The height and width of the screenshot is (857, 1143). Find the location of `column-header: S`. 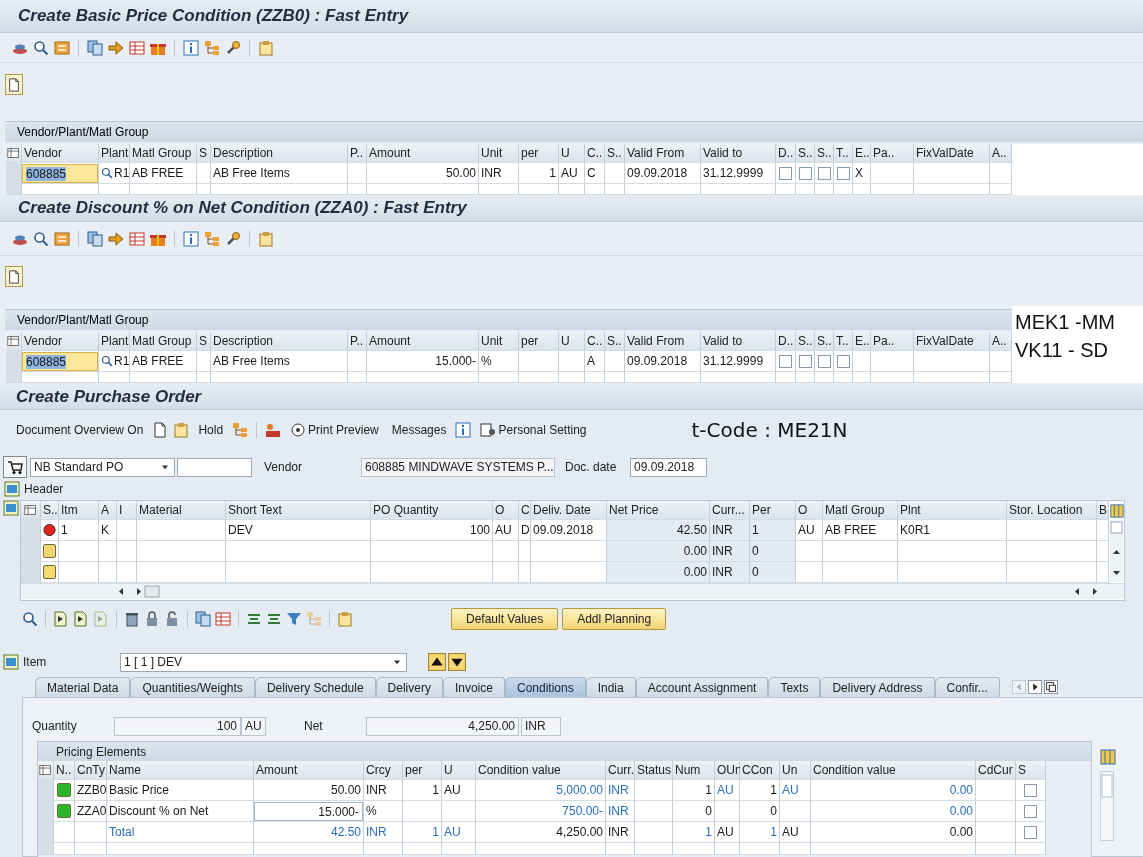

column-header: S is located at coordinates (204, 153).